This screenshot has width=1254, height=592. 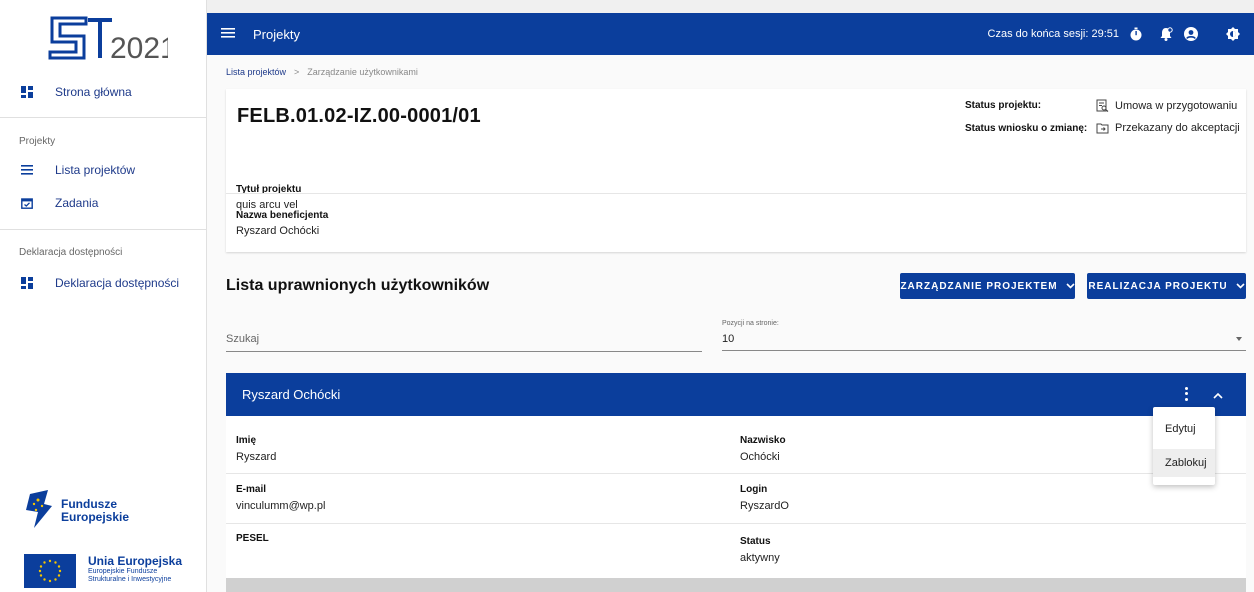 What do you see at coordinates (984, 340) in the screenshot?
I see `per-page-select: 10` at bounding box center [984, 340].